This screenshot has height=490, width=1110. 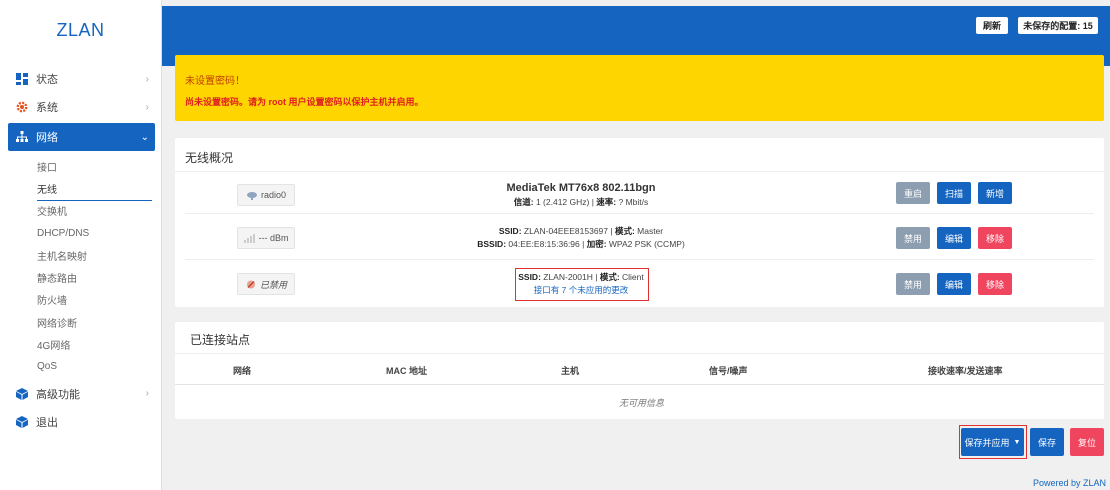 What do you see at coordinates (80, 211) in the screenshot?
I see `sidebar-sub-switch: 交换机` at bounding box center [80, 211].